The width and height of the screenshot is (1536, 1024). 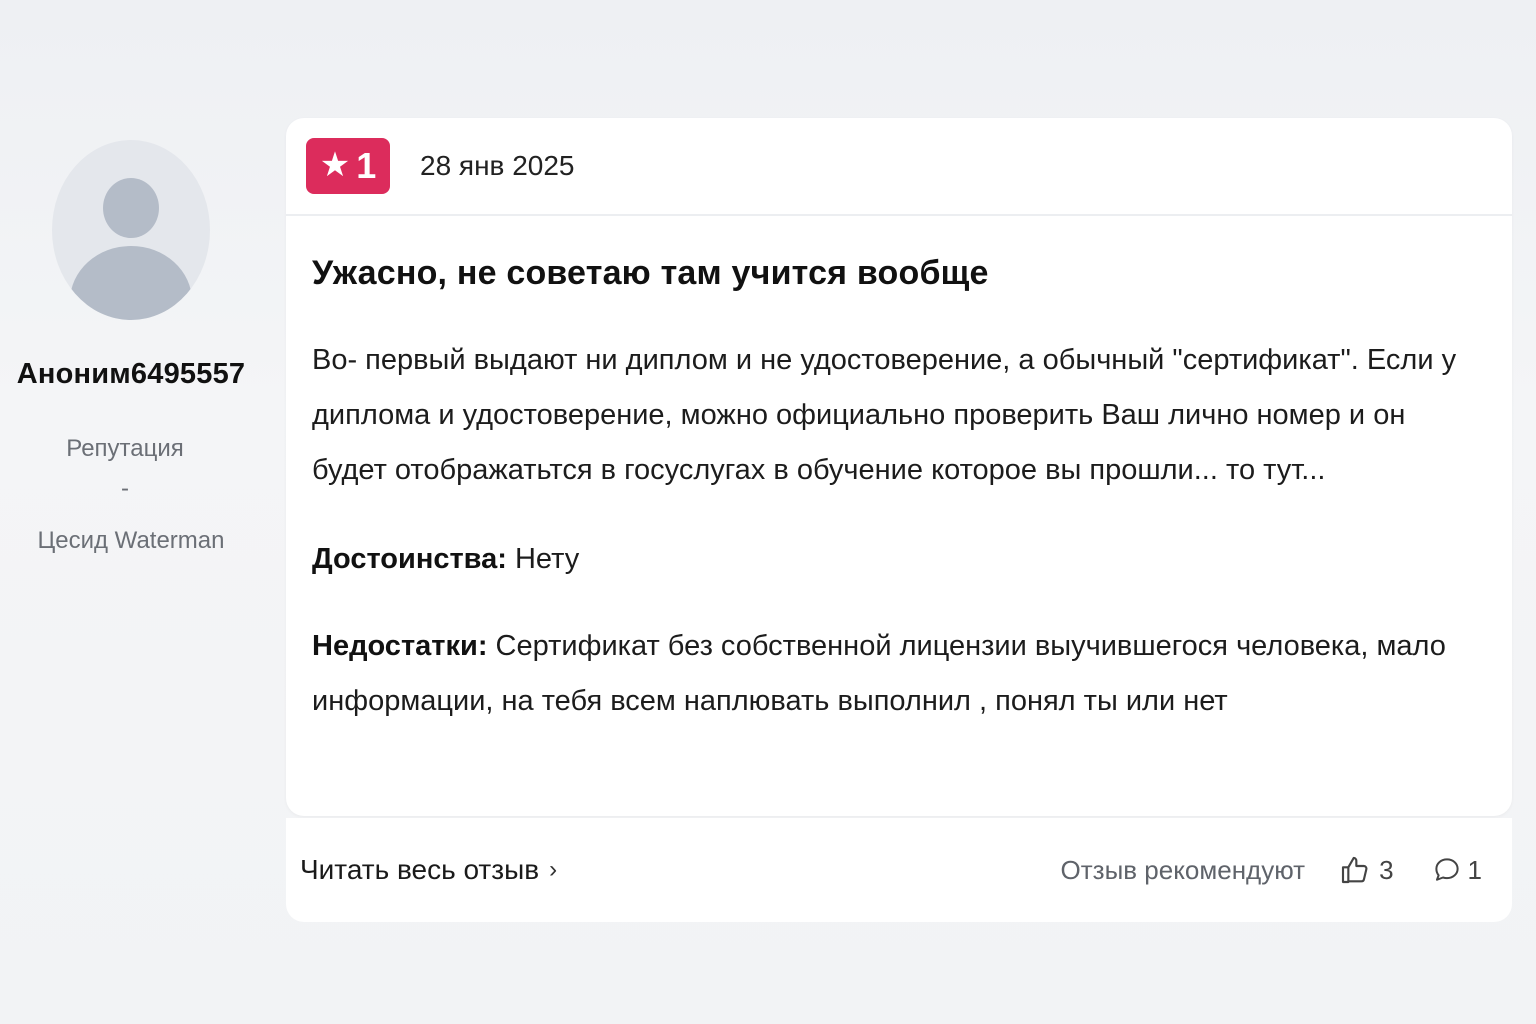 What do you see at coordinates (335, 164) in the screenshot?
I see `star-icon: ★` at bounding box center [335, 164].